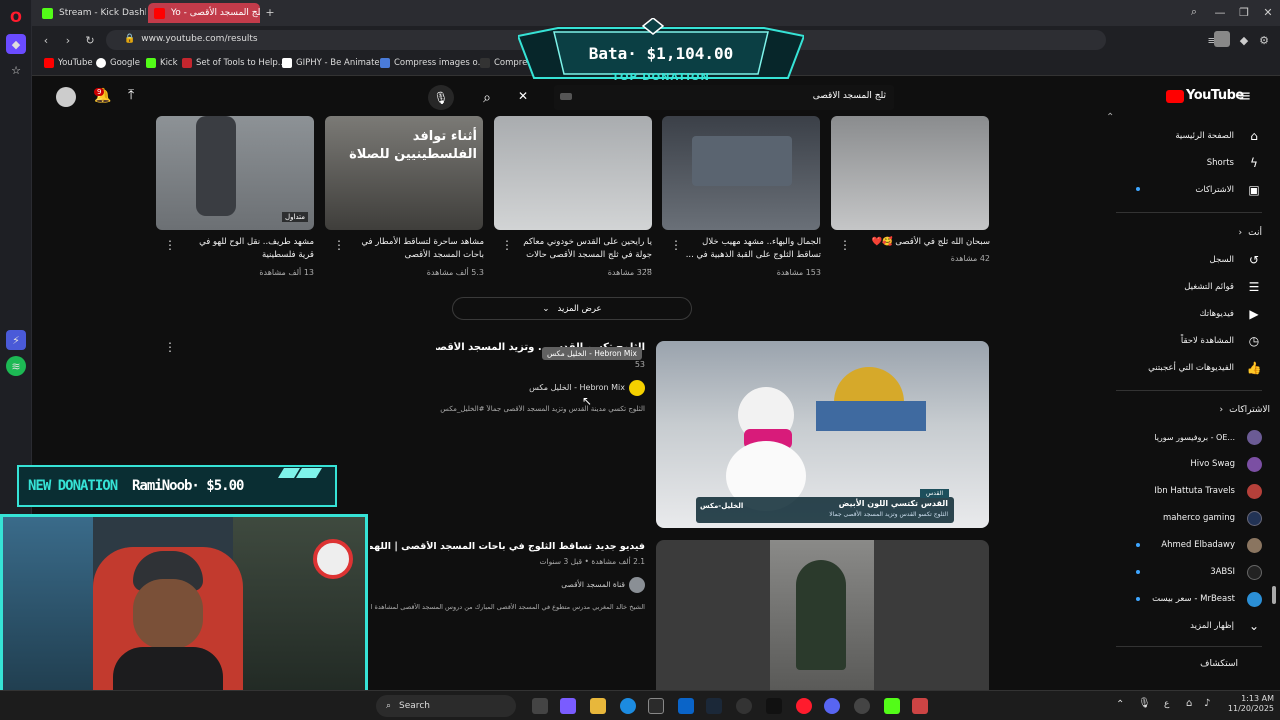  What do you see at coordinates (1189, 572) in the screenshot?
I see `subscription-item: 3ABSI` at bounding box center [1189, 572].